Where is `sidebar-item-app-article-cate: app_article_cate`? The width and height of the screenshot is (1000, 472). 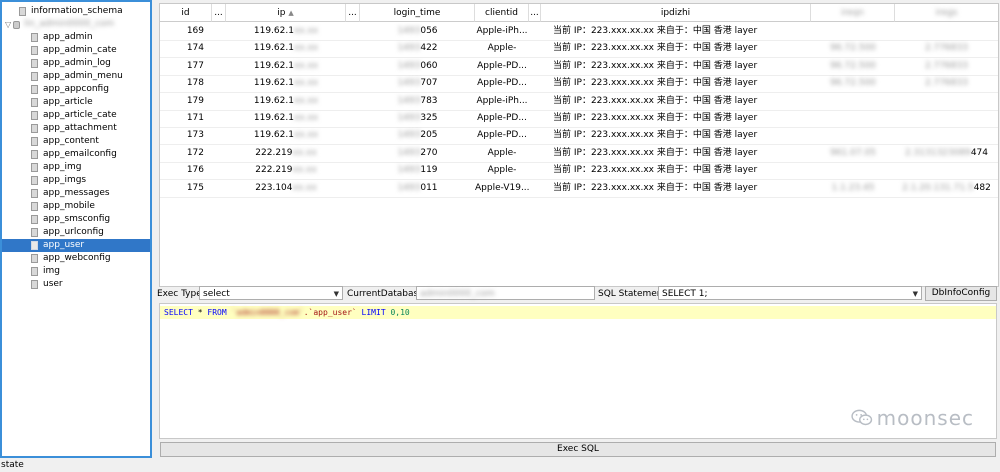
sidebar-item-app-article-cate: app_article_cate is located at coordinates (76, 115).